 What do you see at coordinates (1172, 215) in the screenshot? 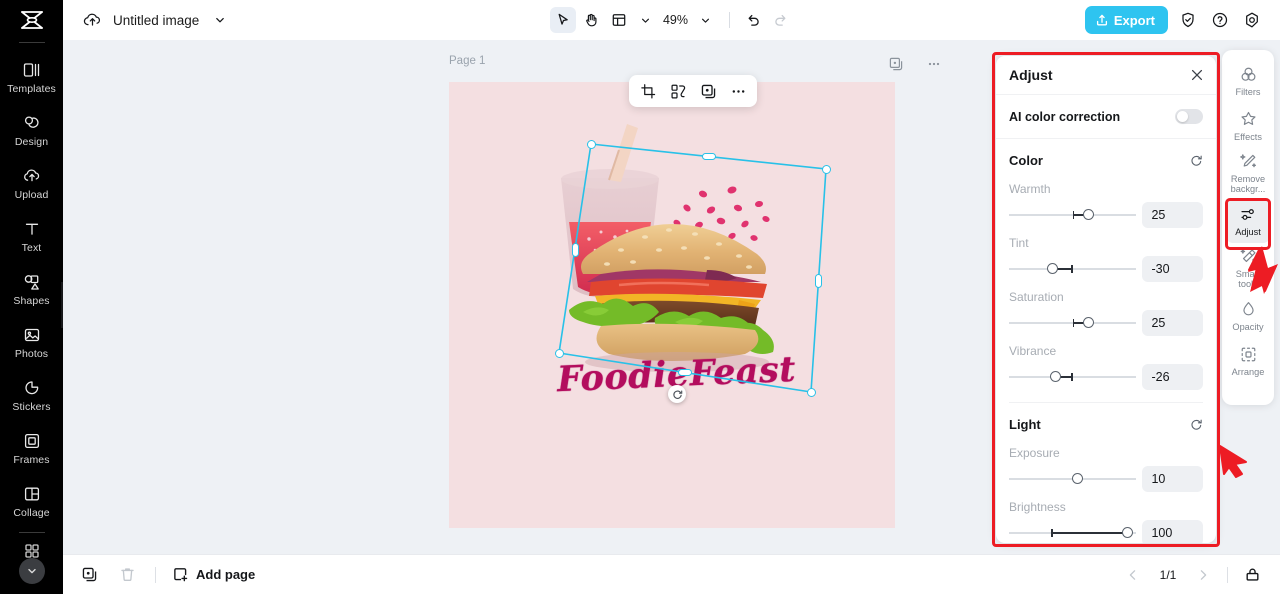
I see `warmth-value: 25` at bounding box center [1172, 215].